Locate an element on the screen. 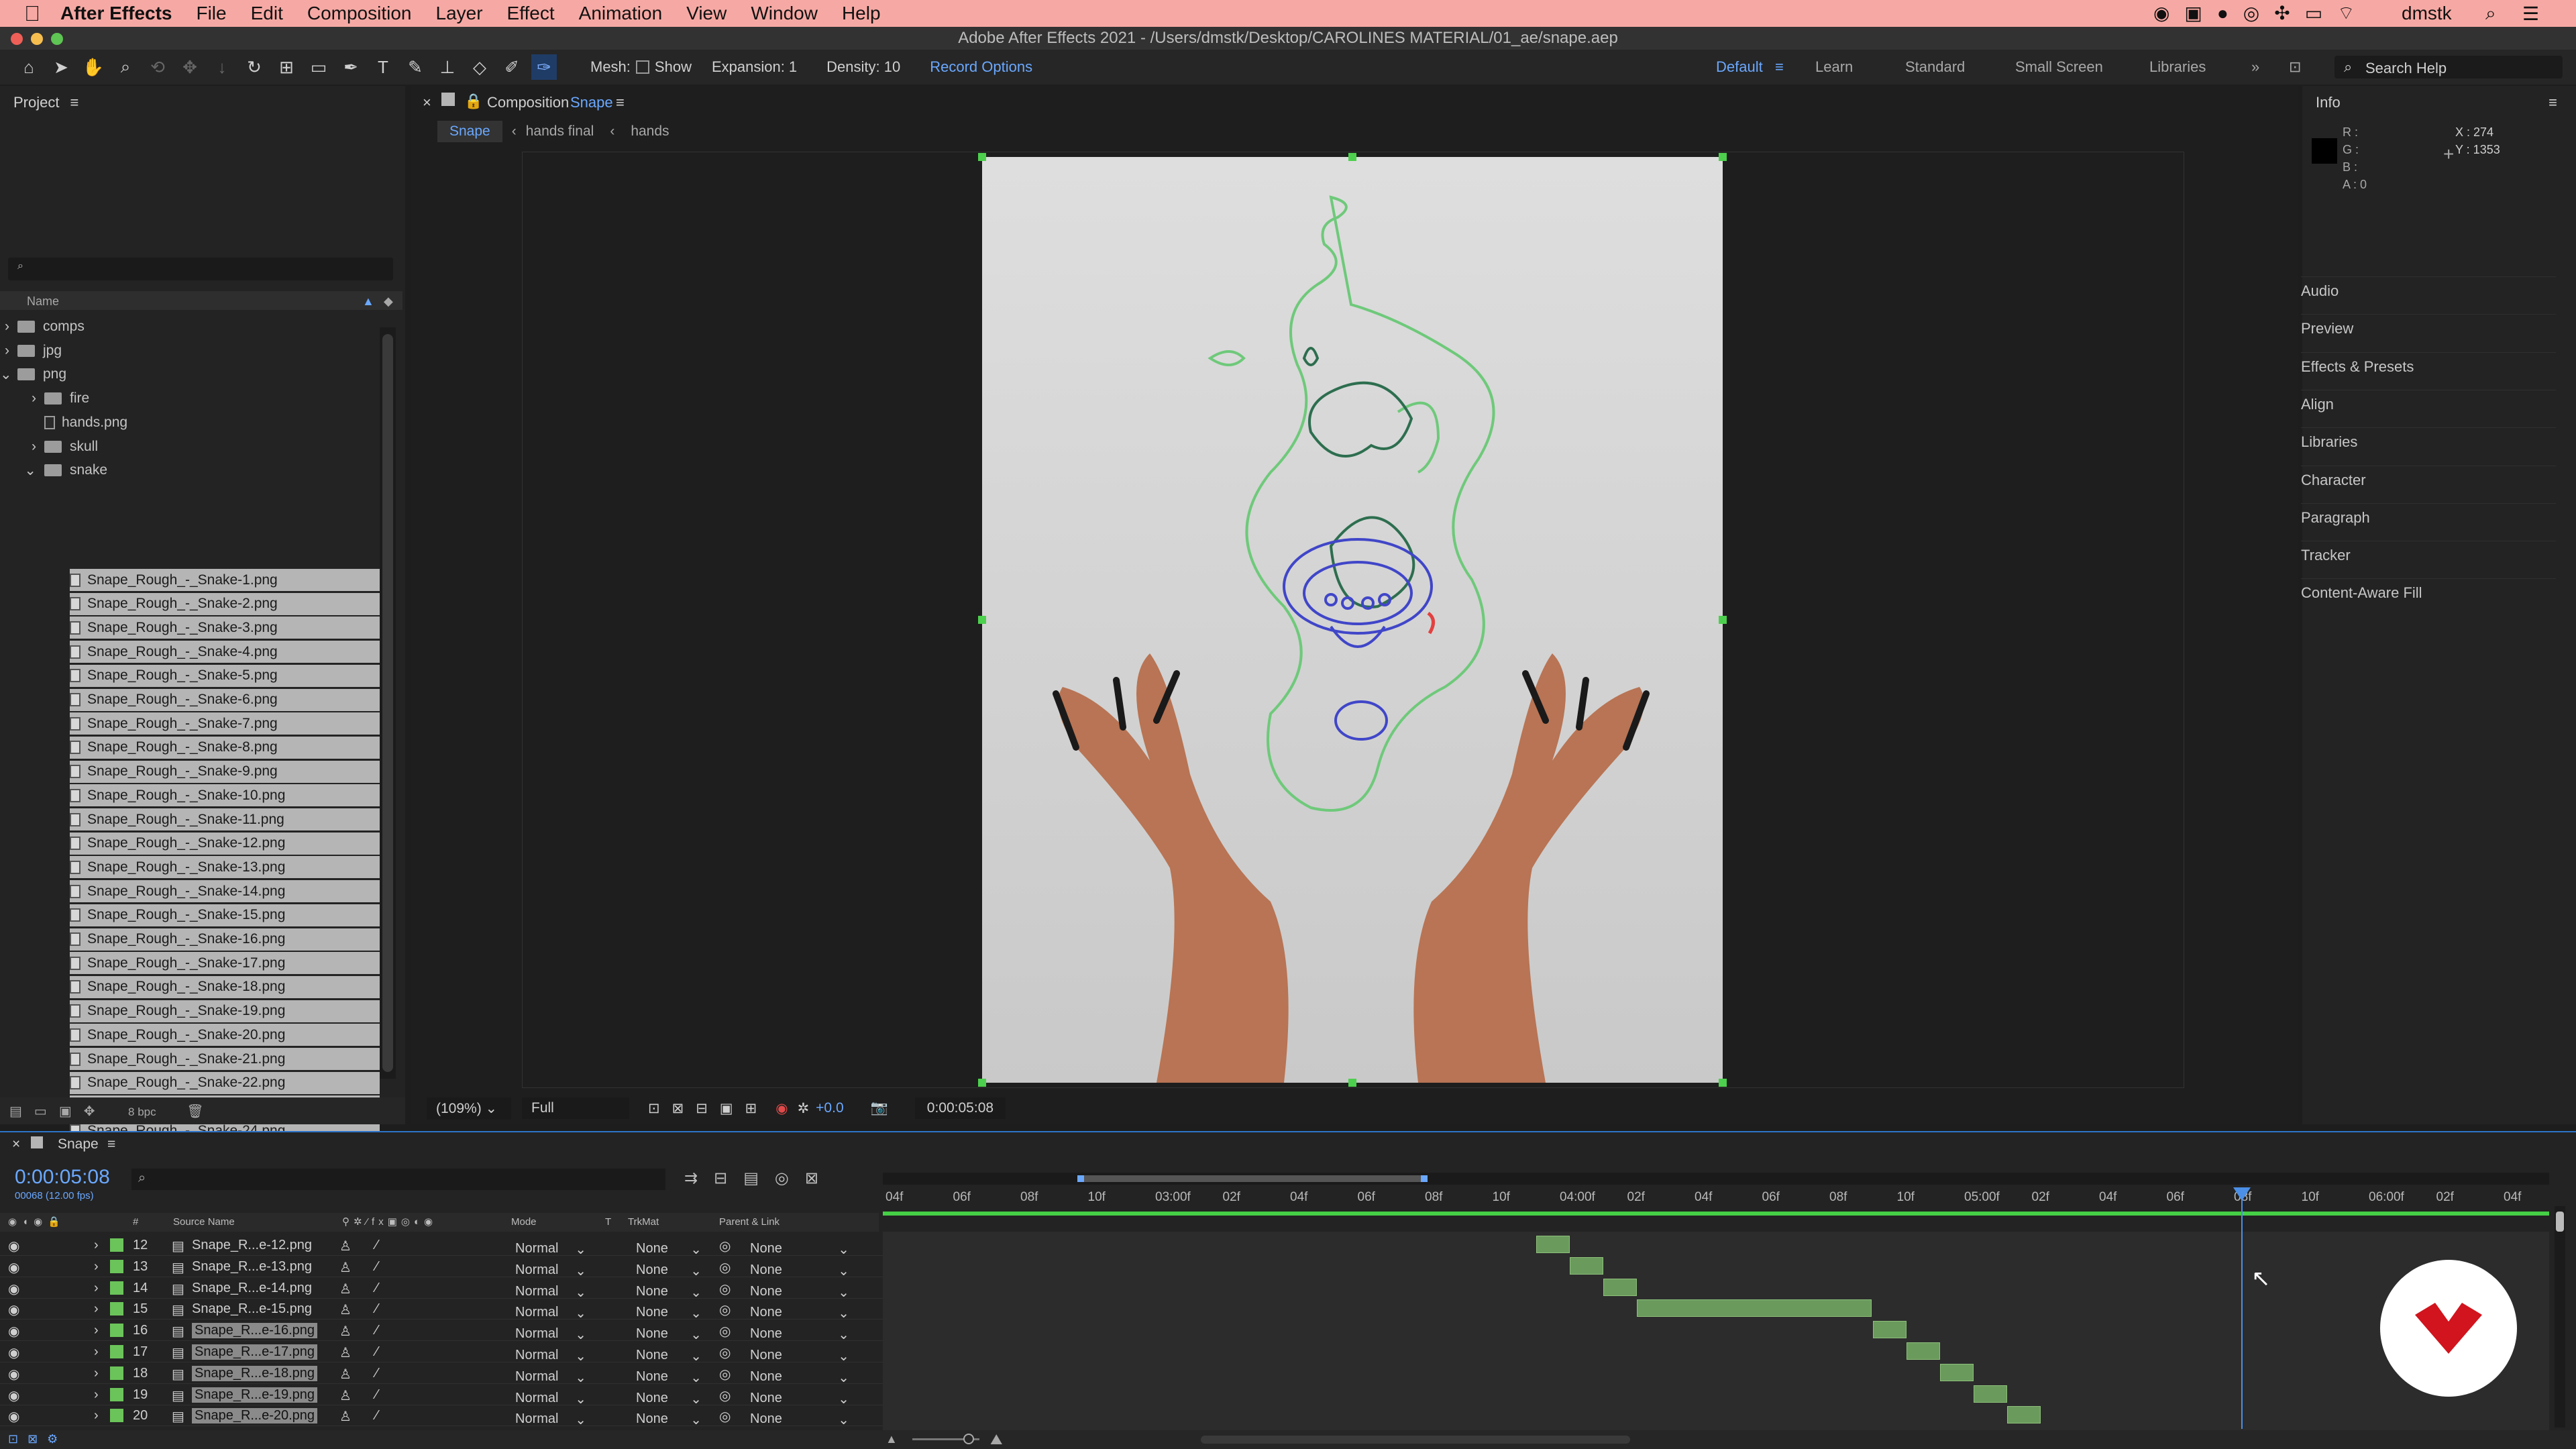 Image resolution: width=2576 pixels, height=1449 pixels. menu-composition: Composition is located at coordinates (359, 13).